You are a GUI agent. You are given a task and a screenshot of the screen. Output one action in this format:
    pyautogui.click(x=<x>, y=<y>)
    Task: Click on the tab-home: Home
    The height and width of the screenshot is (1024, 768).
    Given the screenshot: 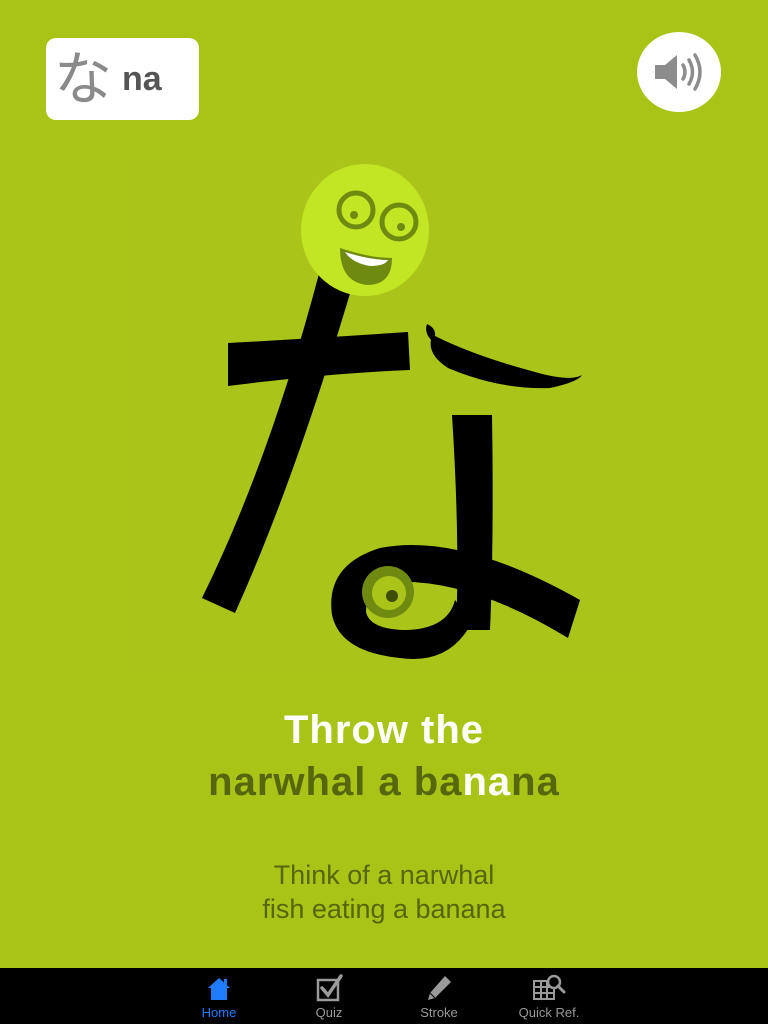 What is the action you would take?
    pyautogui.click(x=219, y=996)
    